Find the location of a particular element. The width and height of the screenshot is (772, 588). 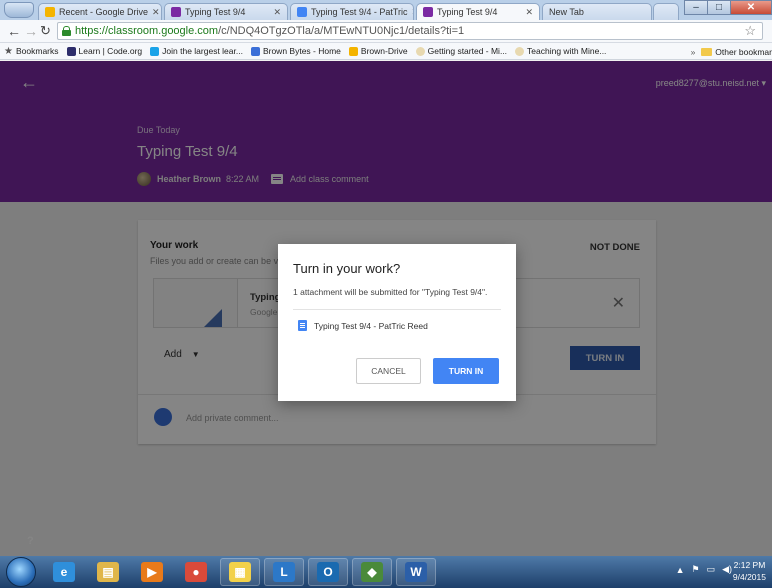

taskbar-file-explorer: ▤ is located at coordinates (108, 572).